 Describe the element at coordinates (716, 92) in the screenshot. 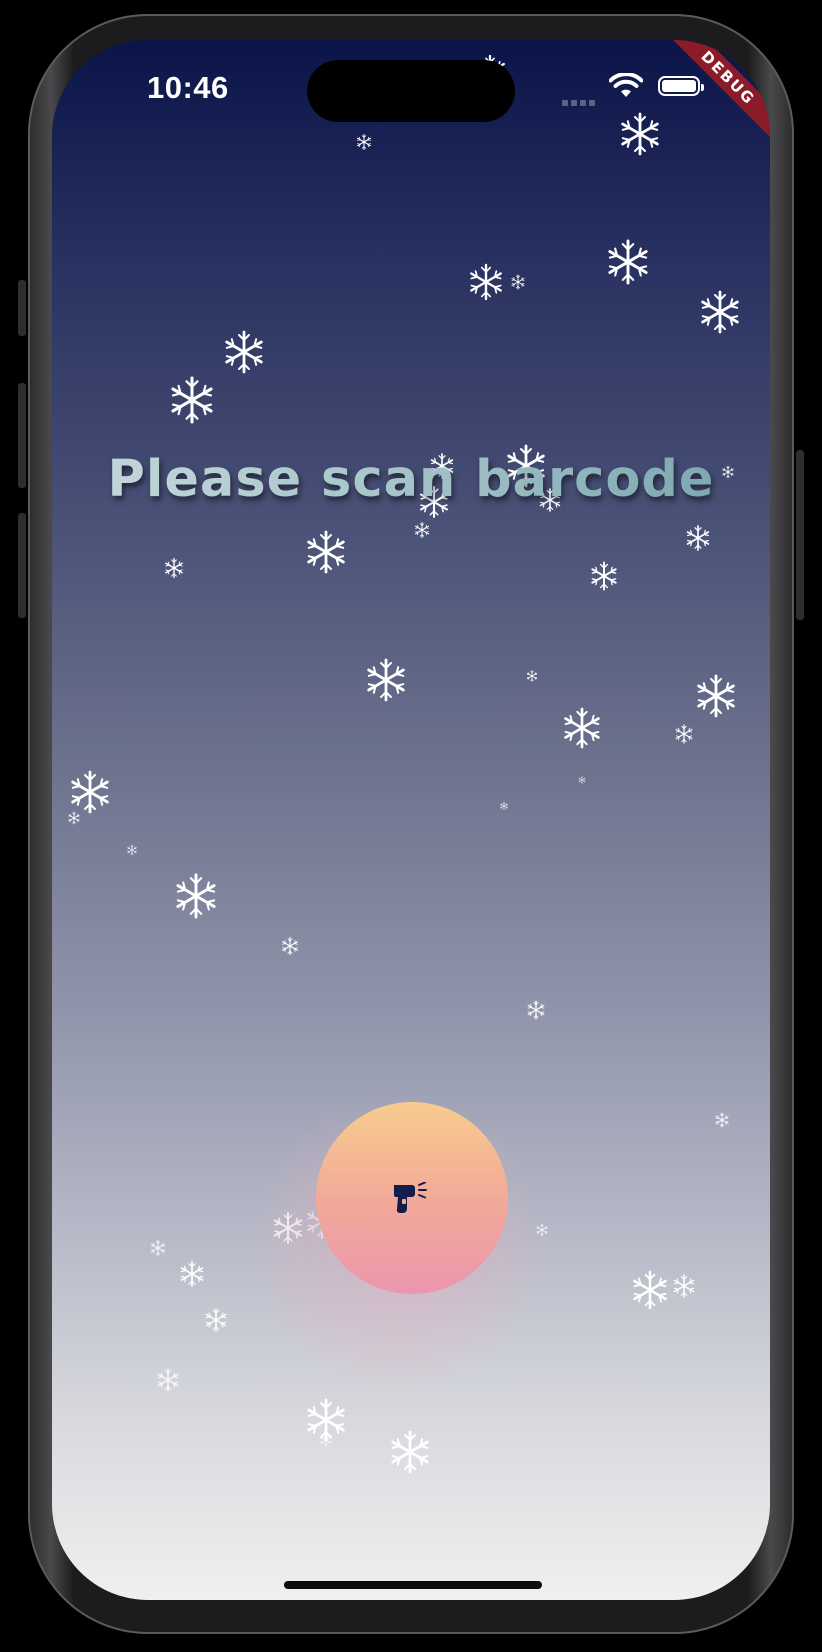

I see `debug-banner-label: DEBUG` at that location.